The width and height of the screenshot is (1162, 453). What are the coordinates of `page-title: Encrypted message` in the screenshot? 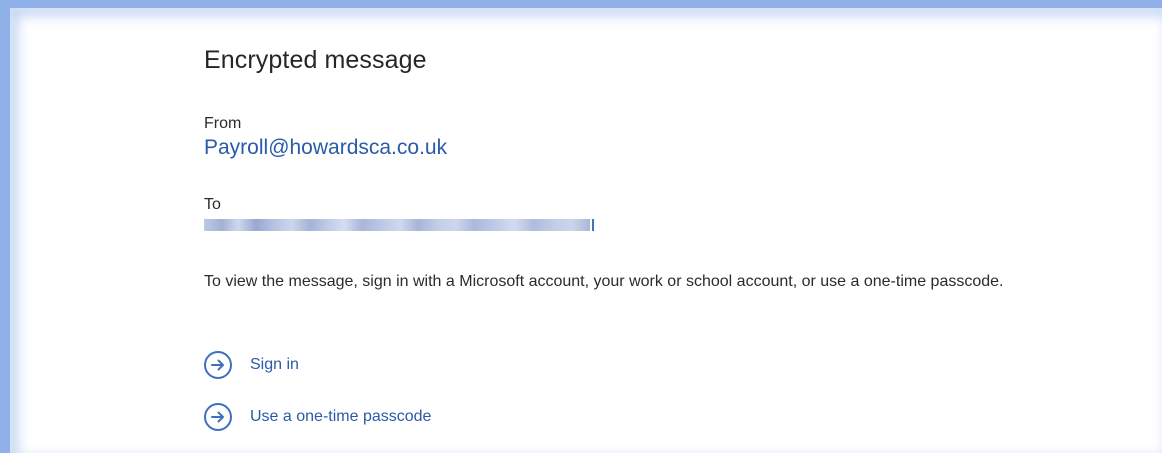 It's located at (315, 60).